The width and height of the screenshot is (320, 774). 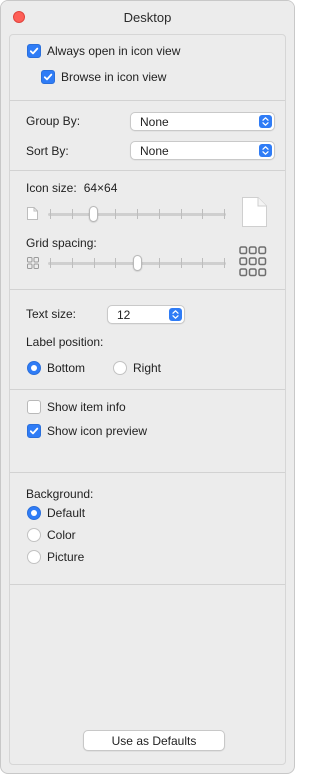 I want to click on group-by-label: Group By:, so click(x=53, y=121).